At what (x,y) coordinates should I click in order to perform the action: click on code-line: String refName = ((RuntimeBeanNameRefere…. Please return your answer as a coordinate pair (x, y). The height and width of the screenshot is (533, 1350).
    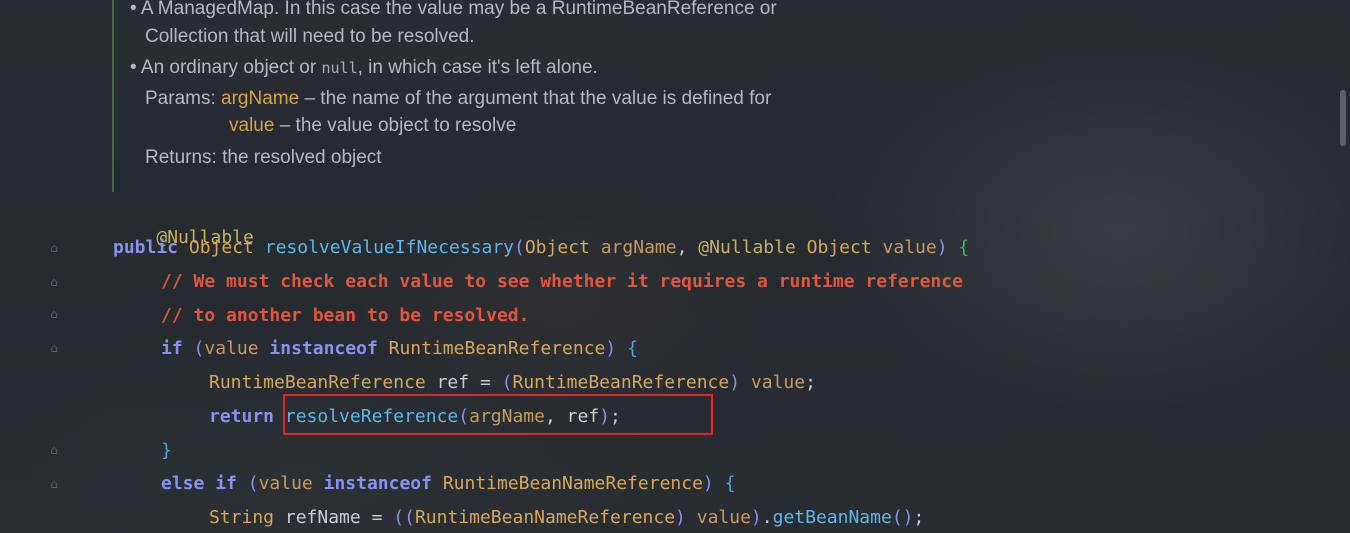
    Looking at the image, I should click on (566, 518).